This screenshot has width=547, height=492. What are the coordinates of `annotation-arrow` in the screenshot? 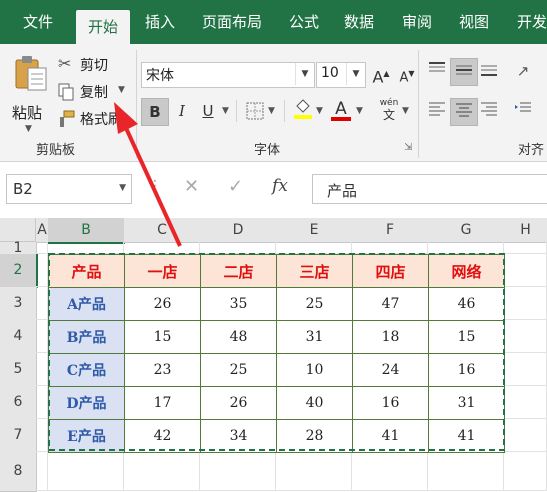 It's located at (148, 174).